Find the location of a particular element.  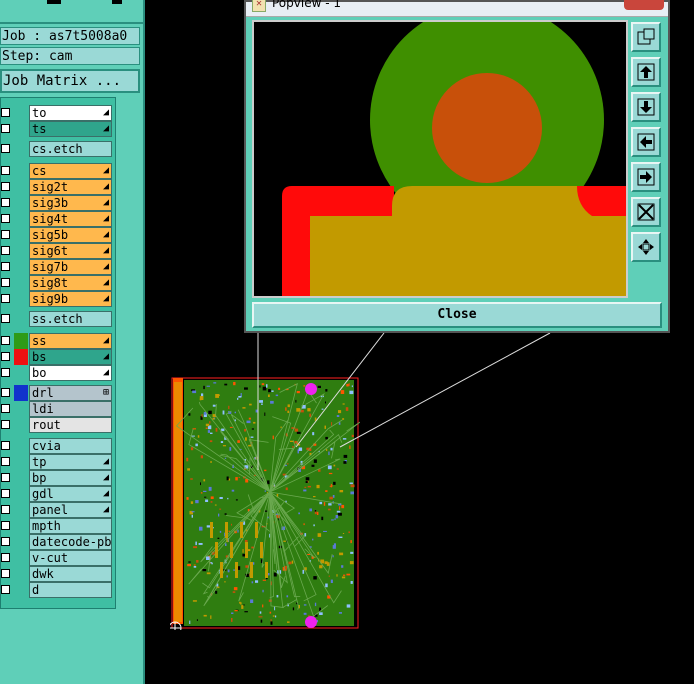

pan-left-button is located at coordinates (646, 142).